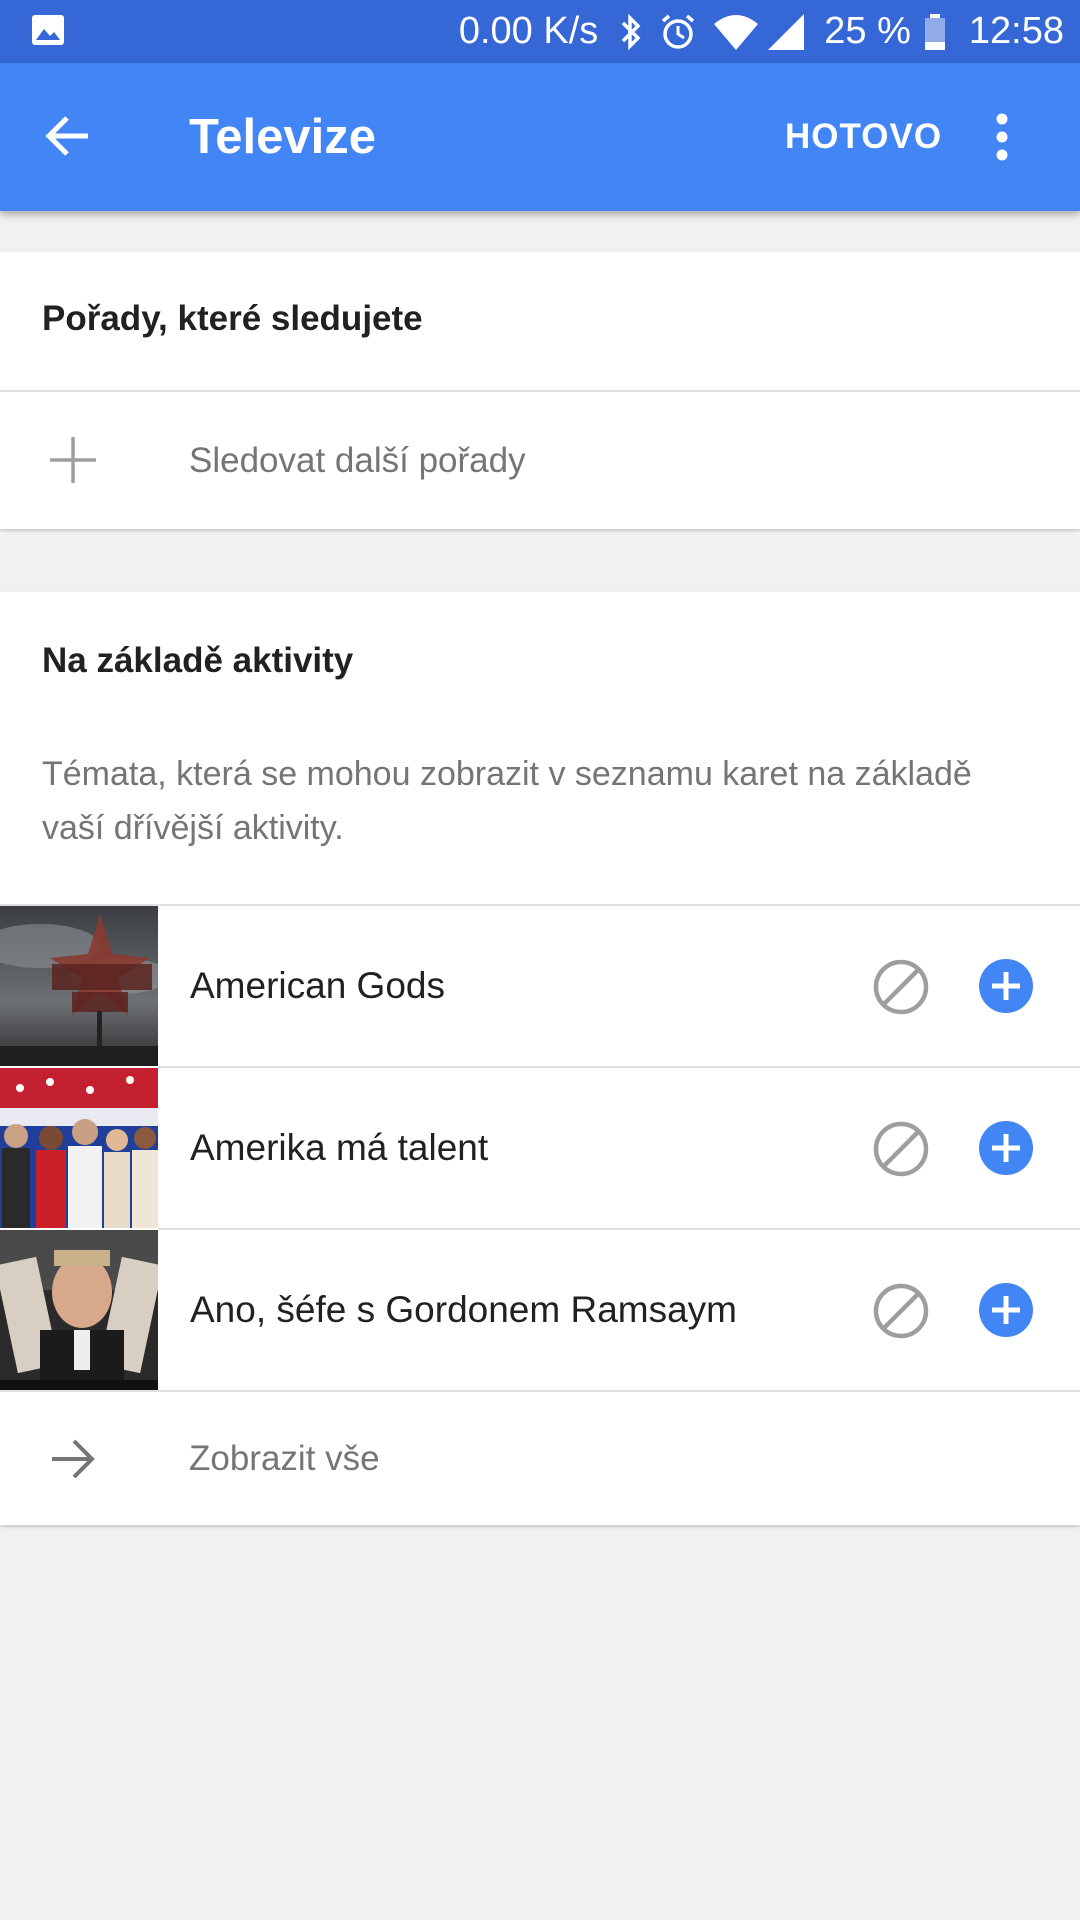  What do you see at coordinates (1016, 31) in the screenshot?
I see `clock: 12:58` at bounding box center [1016, 31].